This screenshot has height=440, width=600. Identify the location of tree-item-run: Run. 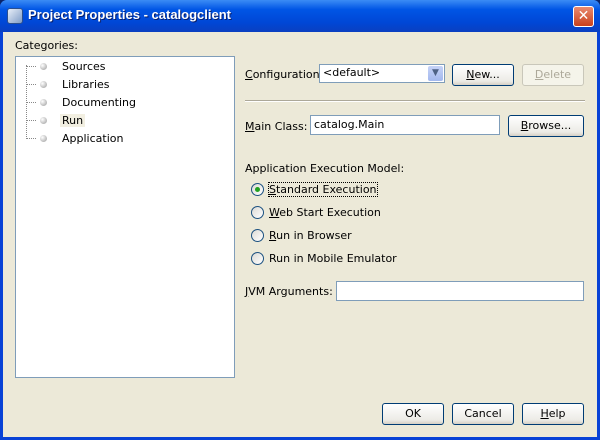
(116, 121).